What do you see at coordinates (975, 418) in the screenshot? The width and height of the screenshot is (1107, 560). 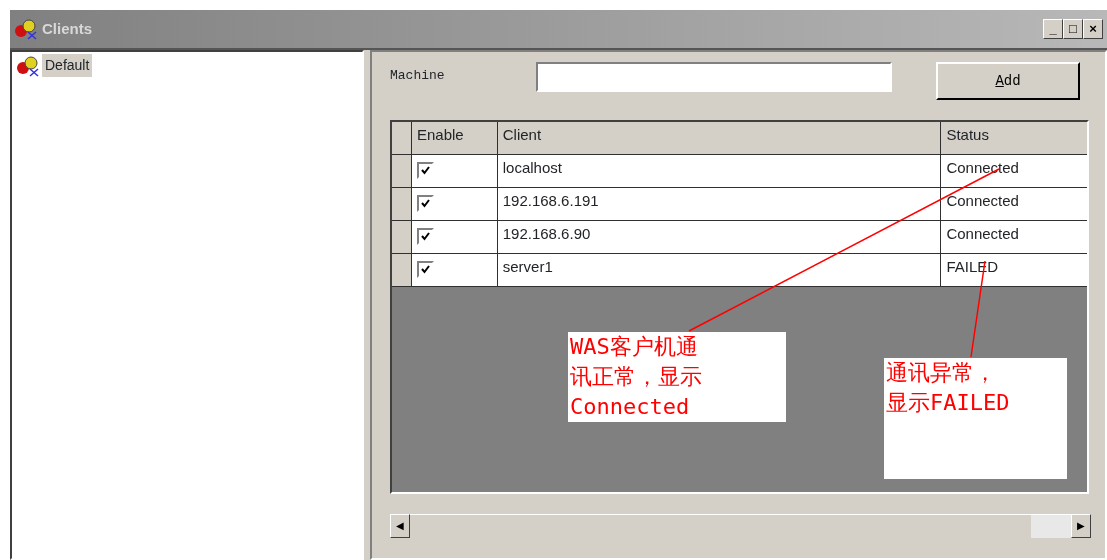 I see `callout-note: 通讯异常，显示FAILED` at bounding box center [975, 418].